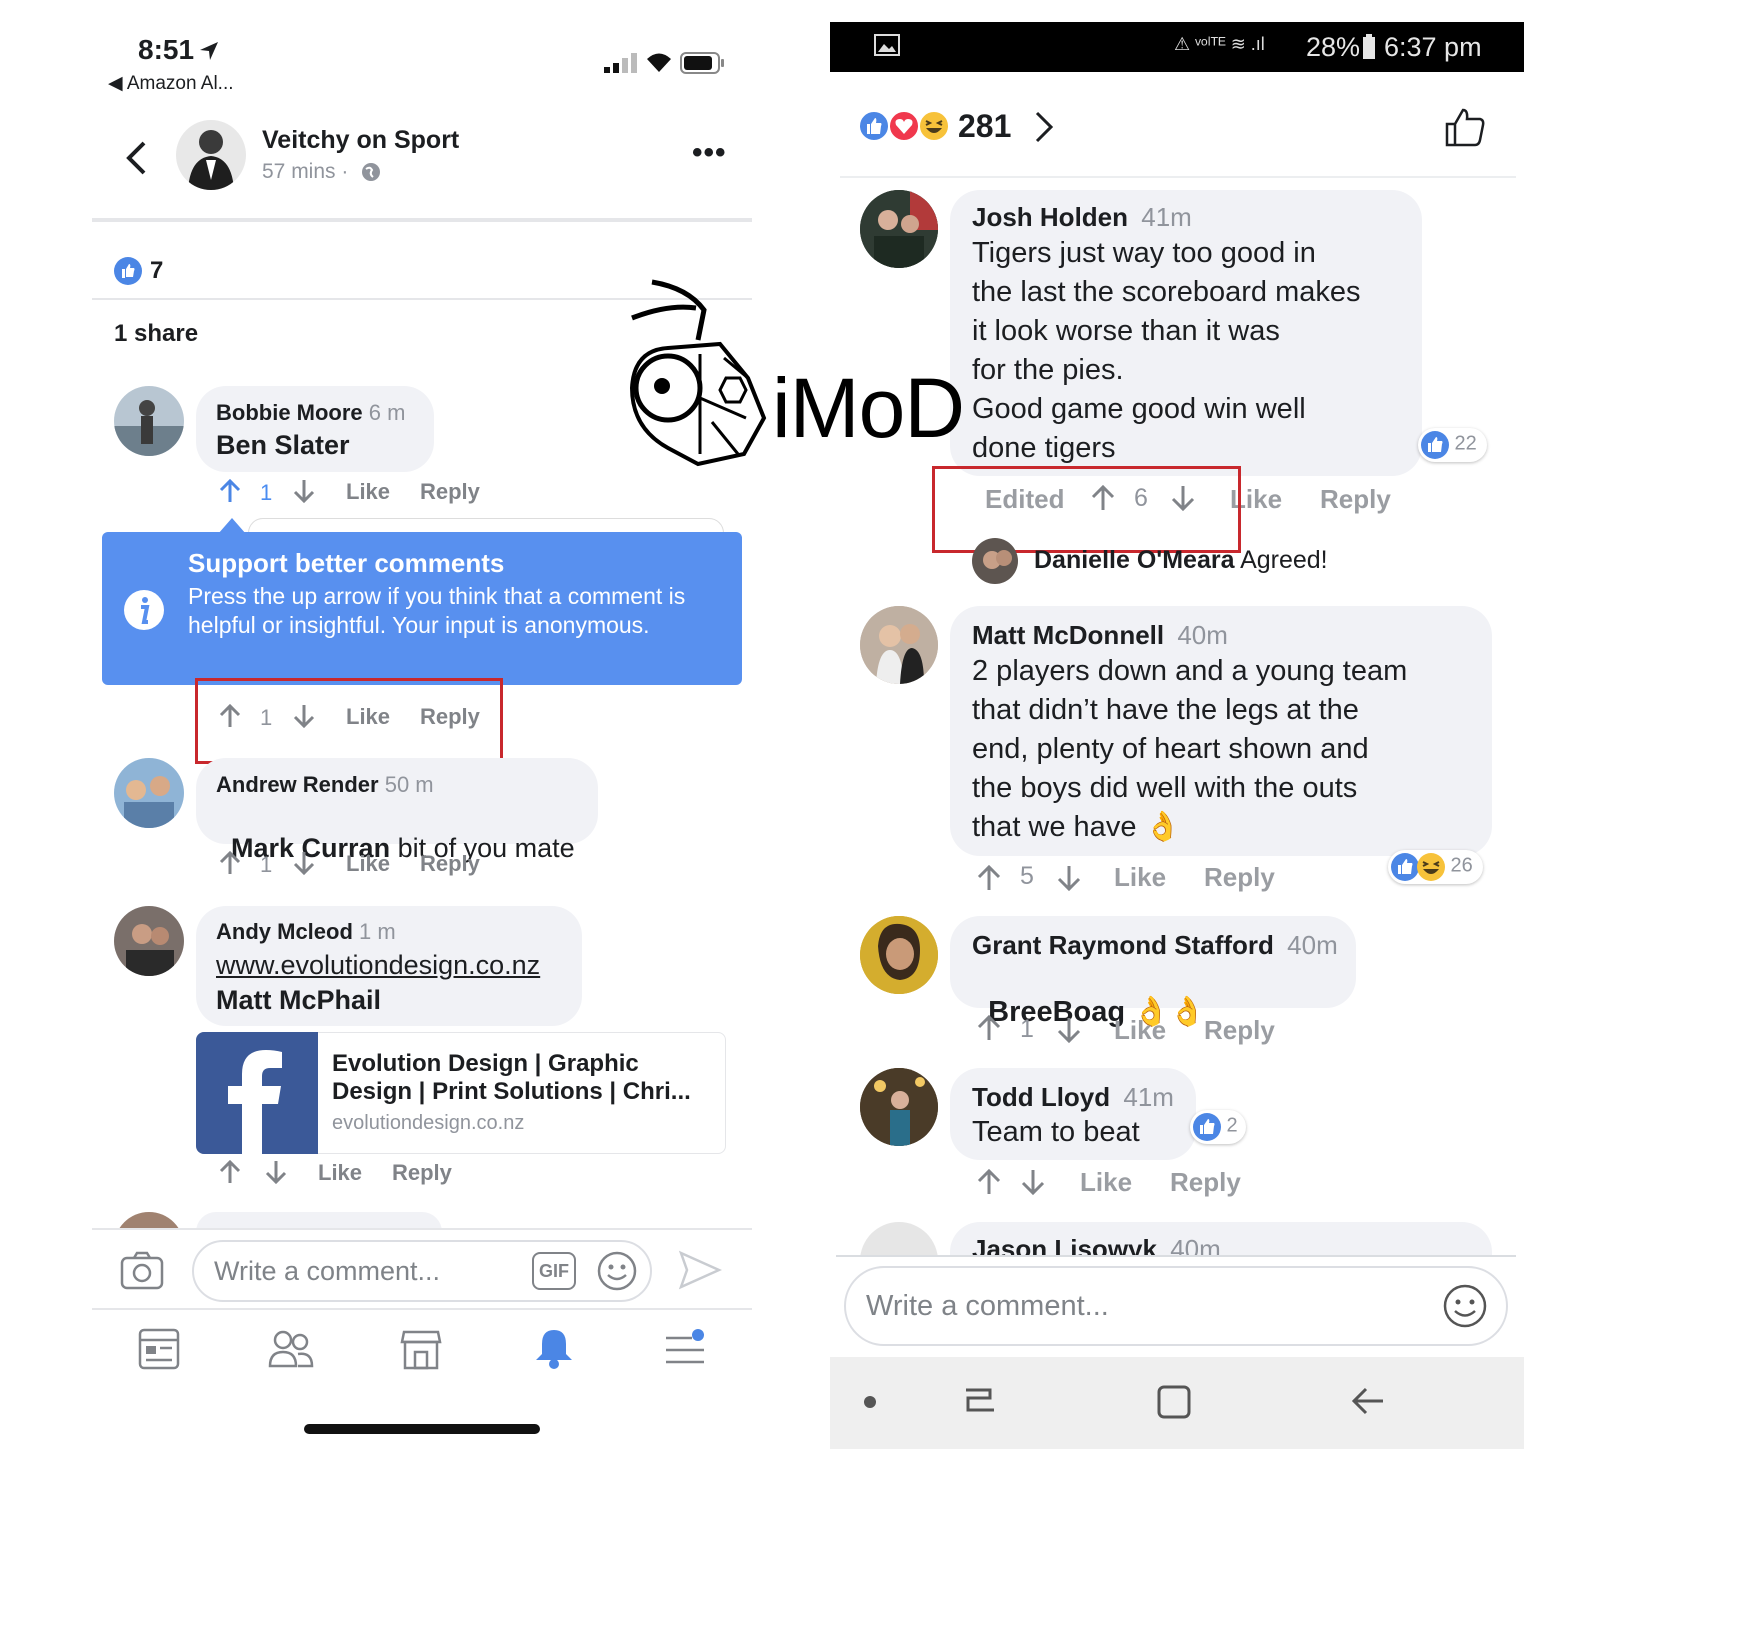  What do you see at coordinates (144, 610) in the screenshot?
I see `info-icon` at bounding box center [144, 610].